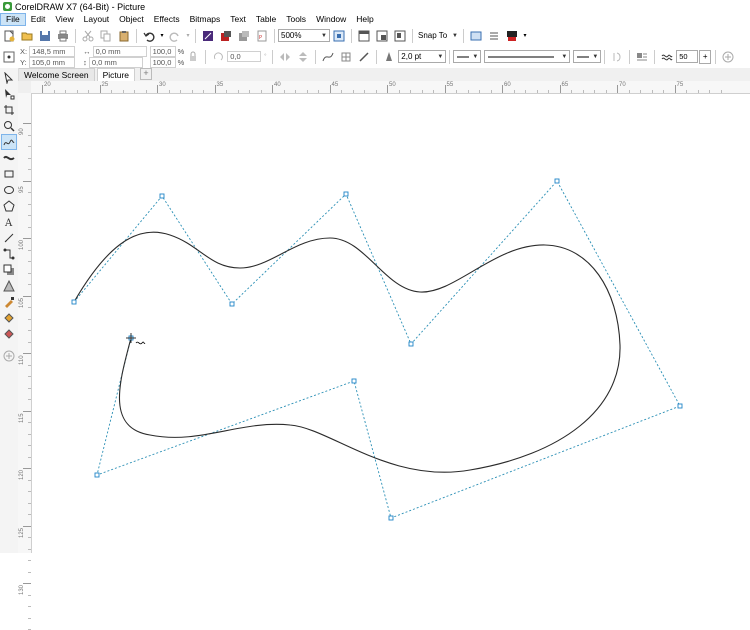  What do you see at coordinates (476, 36) in the screenshot?
I see `welcome-screen-icon` at bounding box center [476, 36].